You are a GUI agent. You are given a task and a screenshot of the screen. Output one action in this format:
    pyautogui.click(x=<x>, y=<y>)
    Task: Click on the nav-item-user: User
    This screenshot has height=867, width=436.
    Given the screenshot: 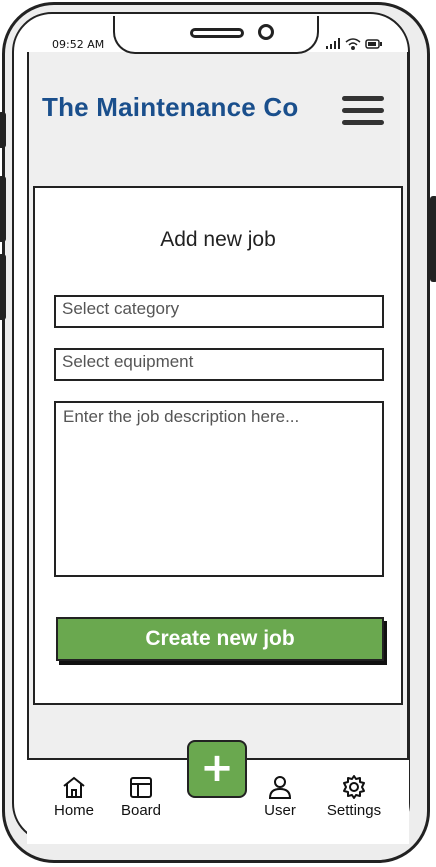 What is the action you would take?
    pyautogui.click(x=280, y=796)
    